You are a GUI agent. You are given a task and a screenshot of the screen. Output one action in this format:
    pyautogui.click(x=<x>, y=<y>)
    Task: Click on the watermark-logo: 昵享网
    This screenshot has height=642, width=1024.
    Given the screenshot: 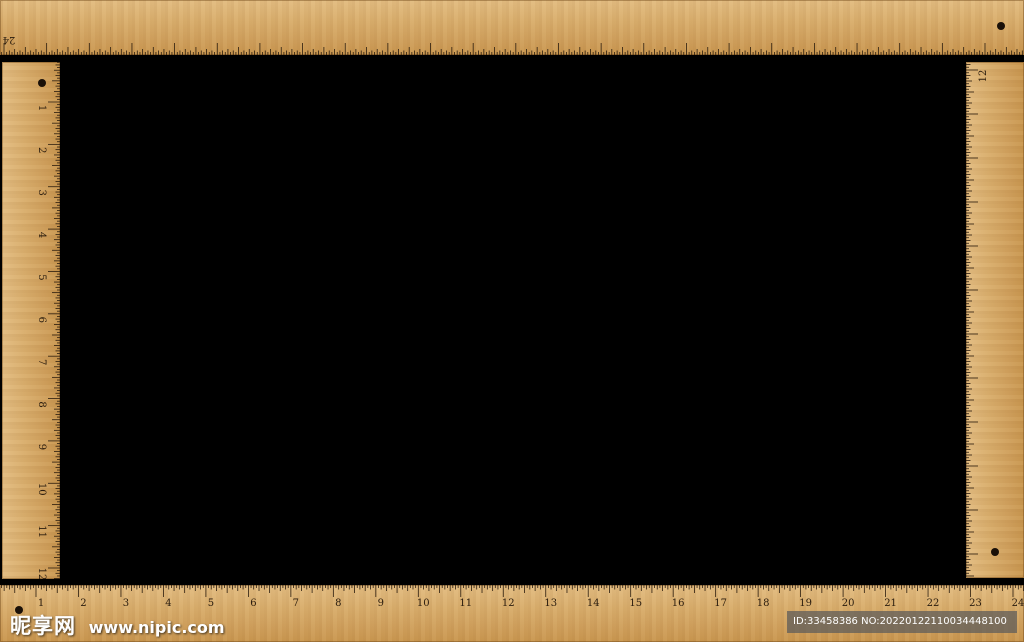 What is the action you would take?
    pyautogui.click(x=43, y=626)
    